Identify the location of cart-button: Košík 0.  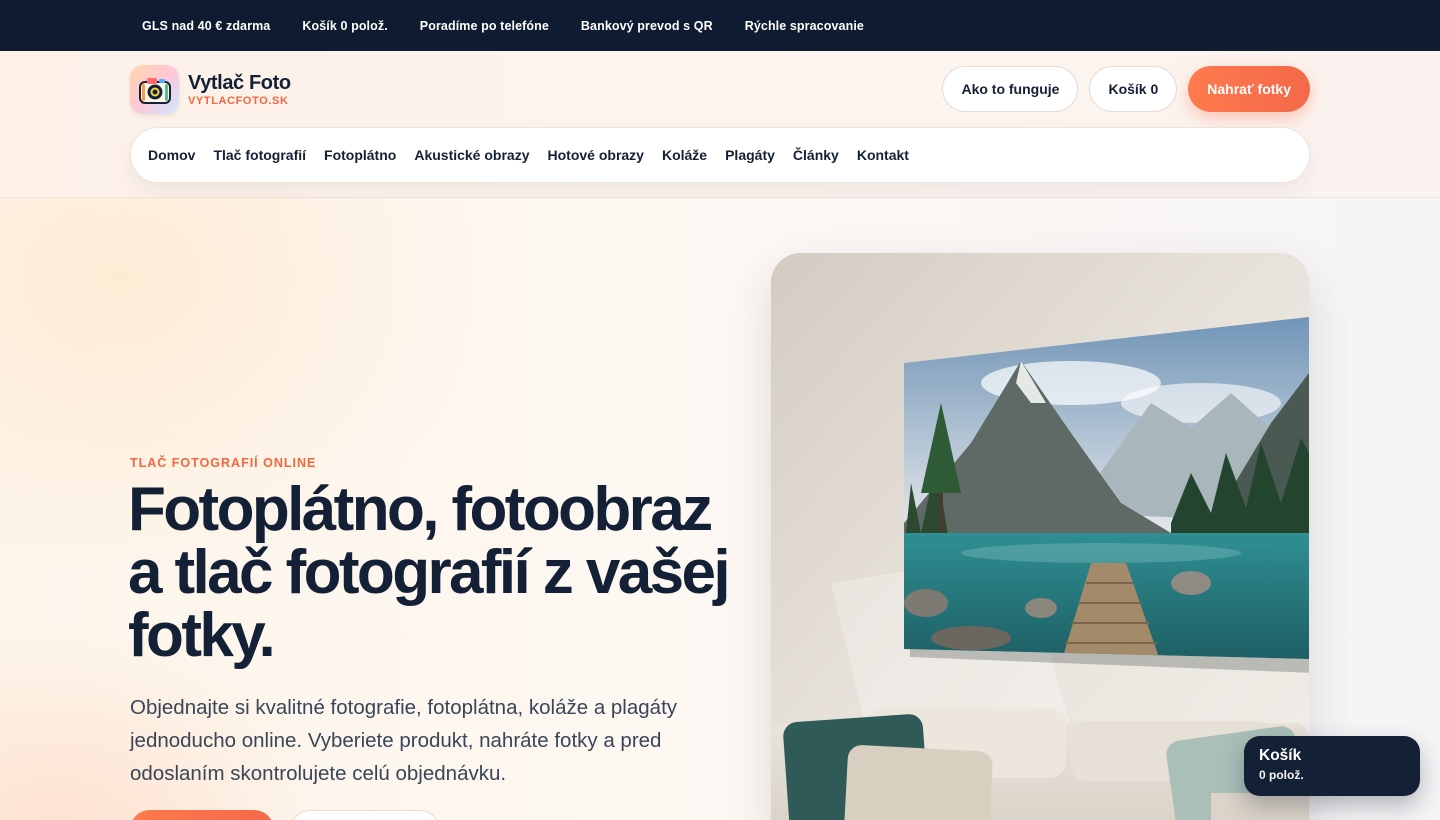
(1133, 89).